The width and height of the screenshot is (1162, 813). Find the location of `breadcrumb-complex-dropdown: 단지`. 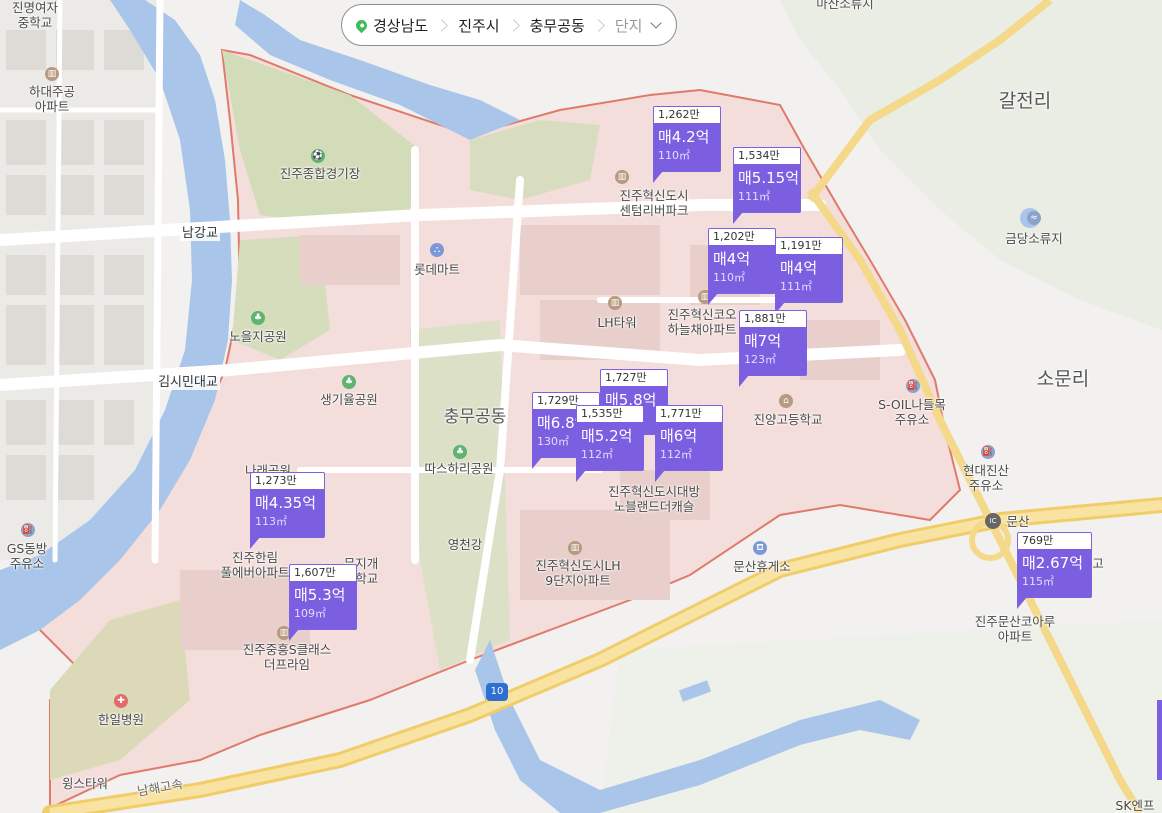

breadcrumb-complex-dropdown: 단지 is located at coordinates (638, 25).